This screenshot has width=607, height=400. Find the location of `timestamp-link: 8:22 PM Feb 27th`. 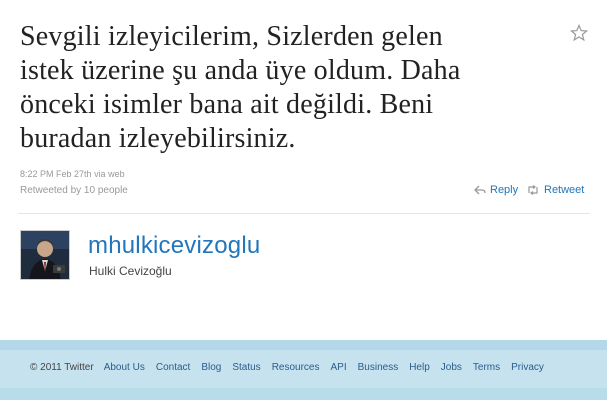

timestamp-link: 8:22 PM Feb 27th is located at coordinates (56, 174).